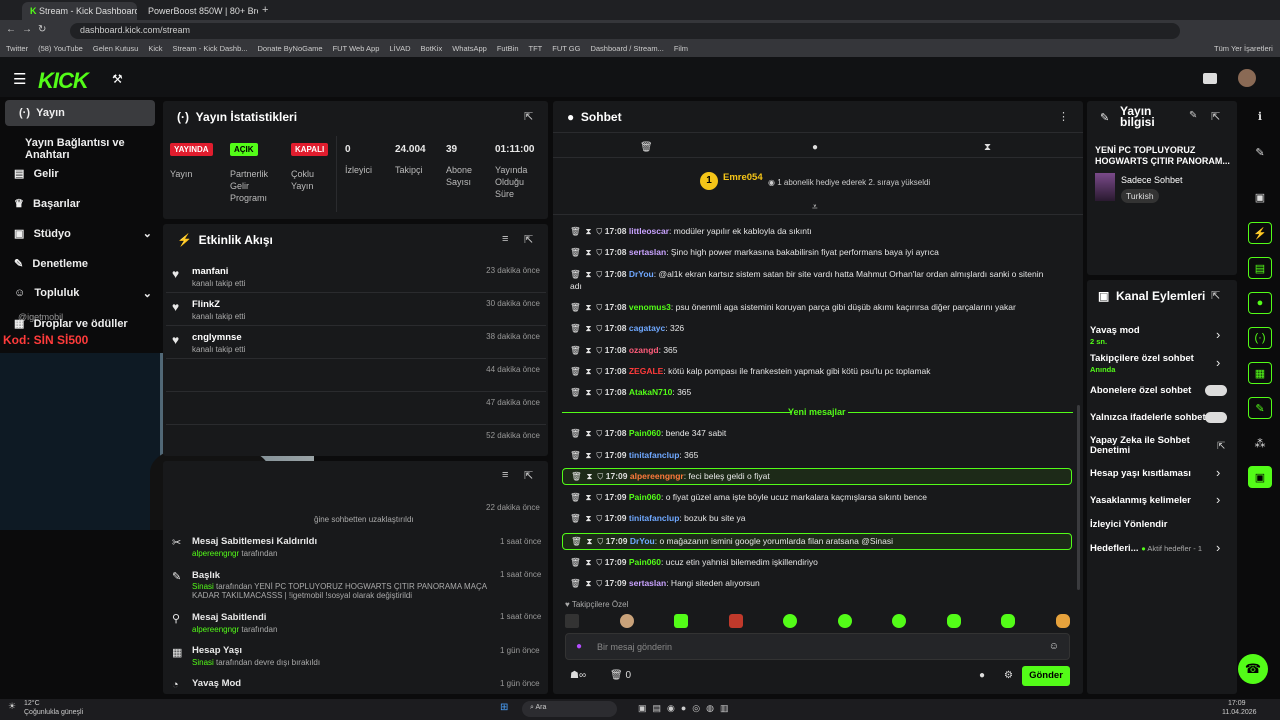 The height and width of the screenshot is (720, 1280). What do you see at coordinates (1260, 477) in the screenshot?
I see `kick-app-icon: ▣` at bounding box center [1260, 477].